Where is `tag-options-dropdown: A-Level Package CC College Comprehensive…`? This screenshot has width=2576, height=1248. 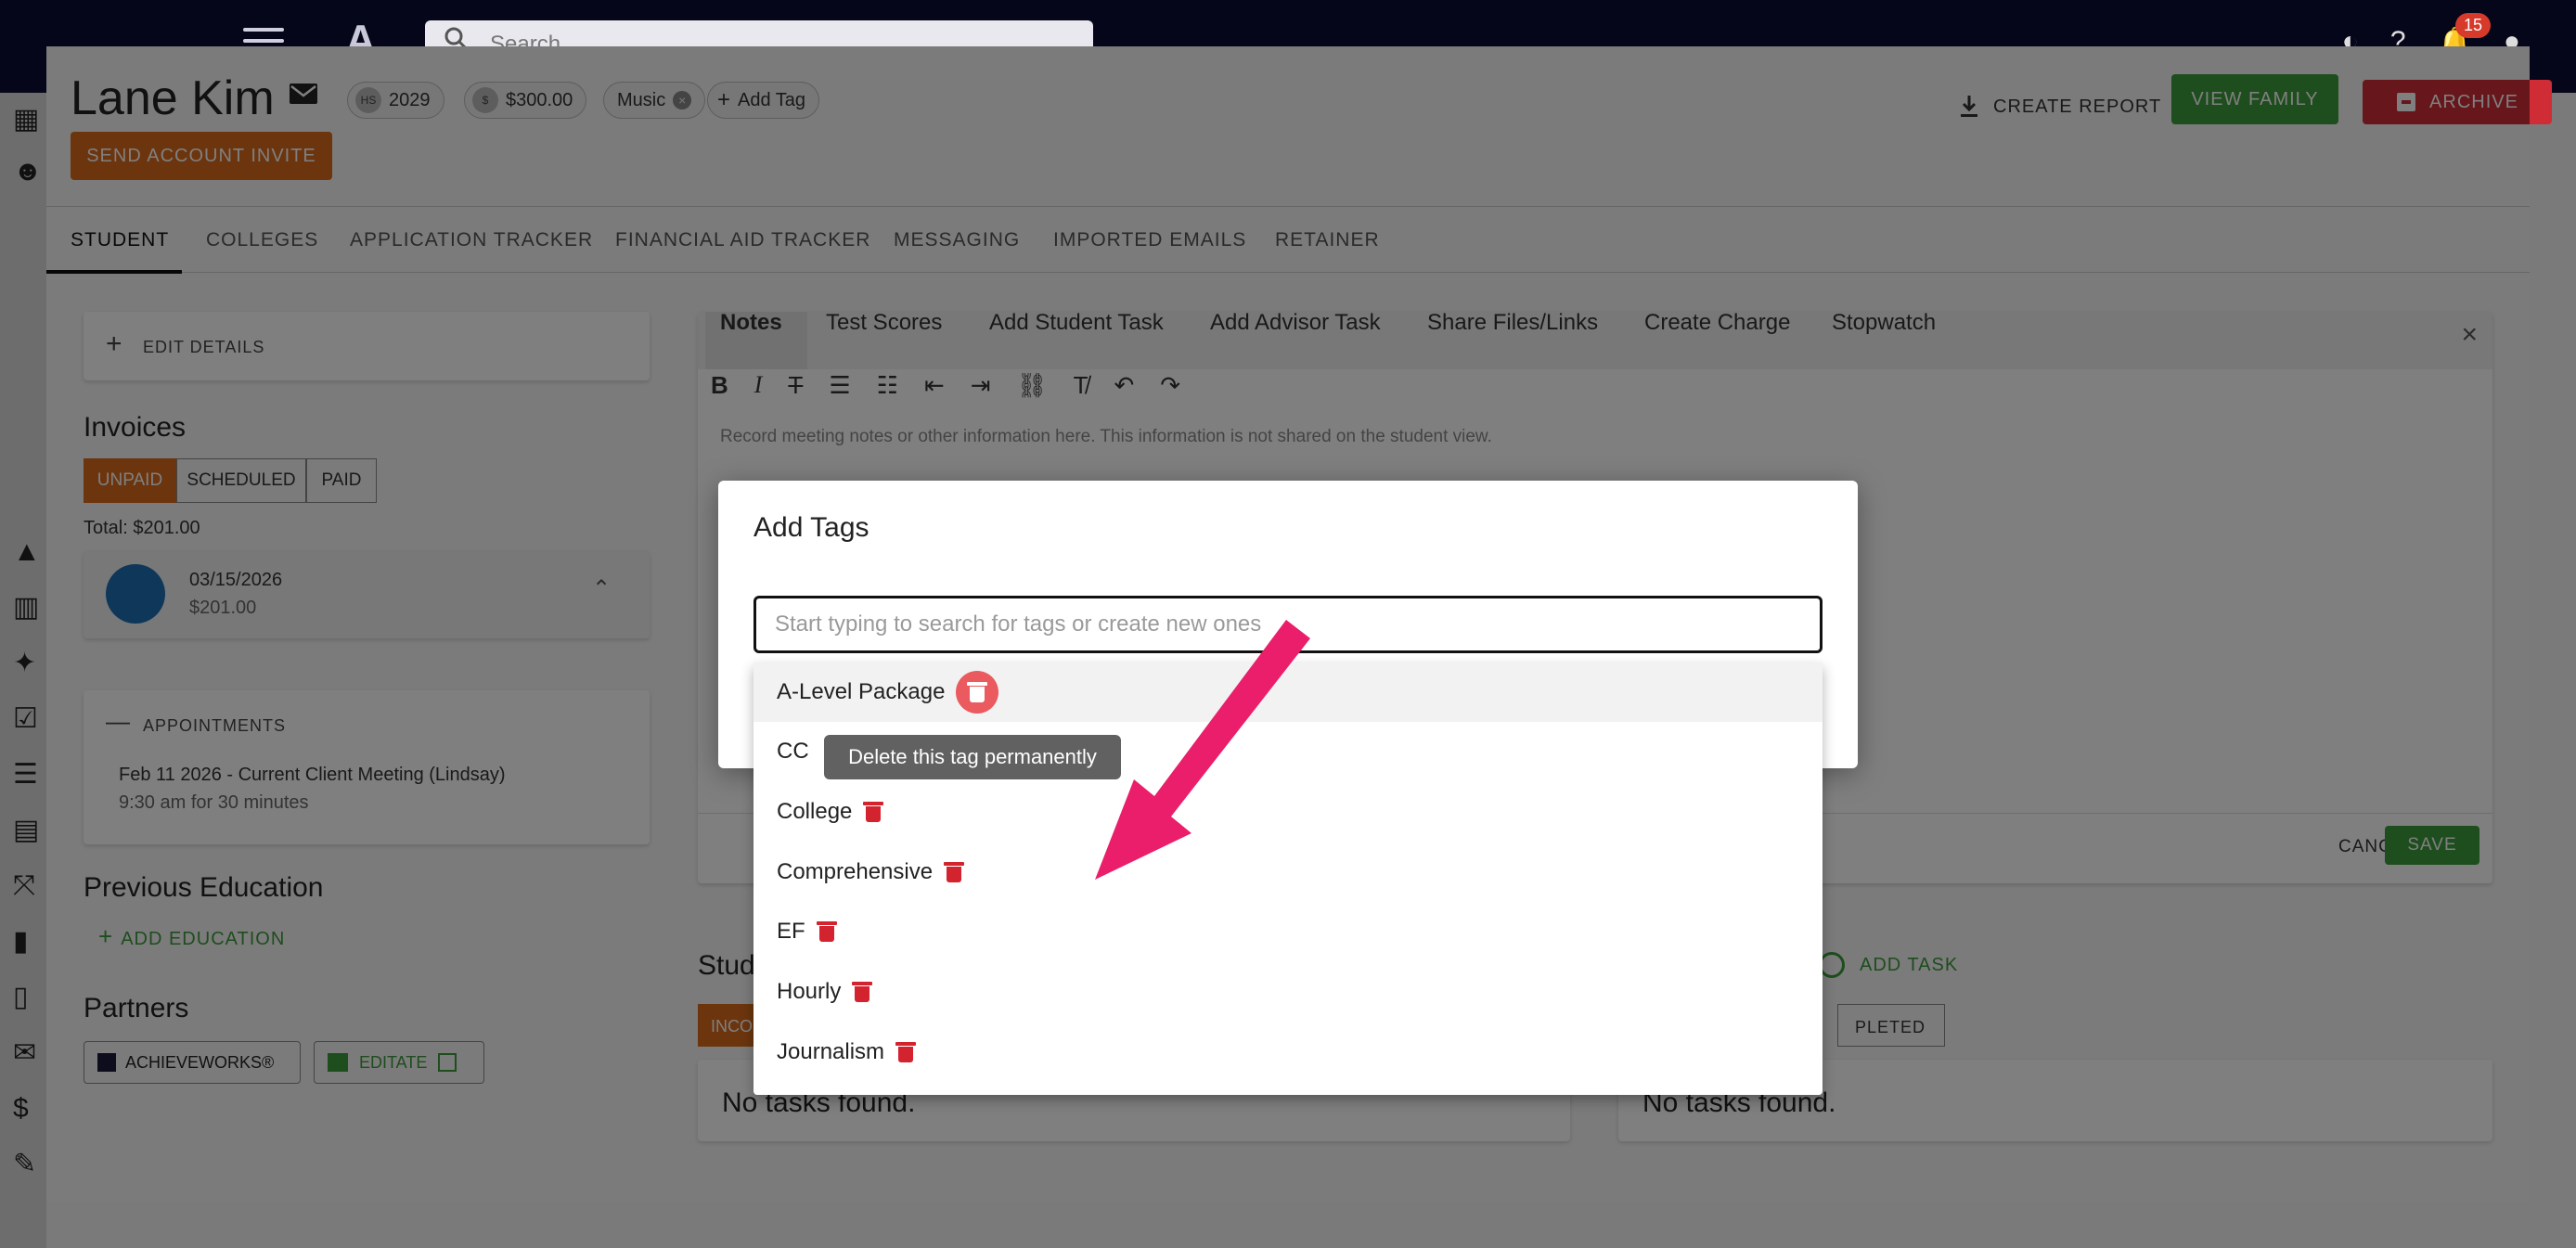
tag-options-dropdown: A-Level Package CC College Comprehensive… is located at coordinates (1288, 879).